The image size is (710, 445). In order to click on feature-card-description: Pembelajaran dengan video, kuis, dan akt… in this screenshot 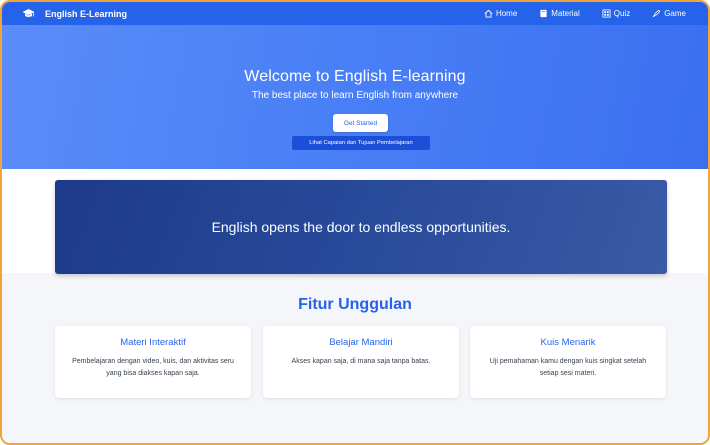, I will do `click(153, 367)`.